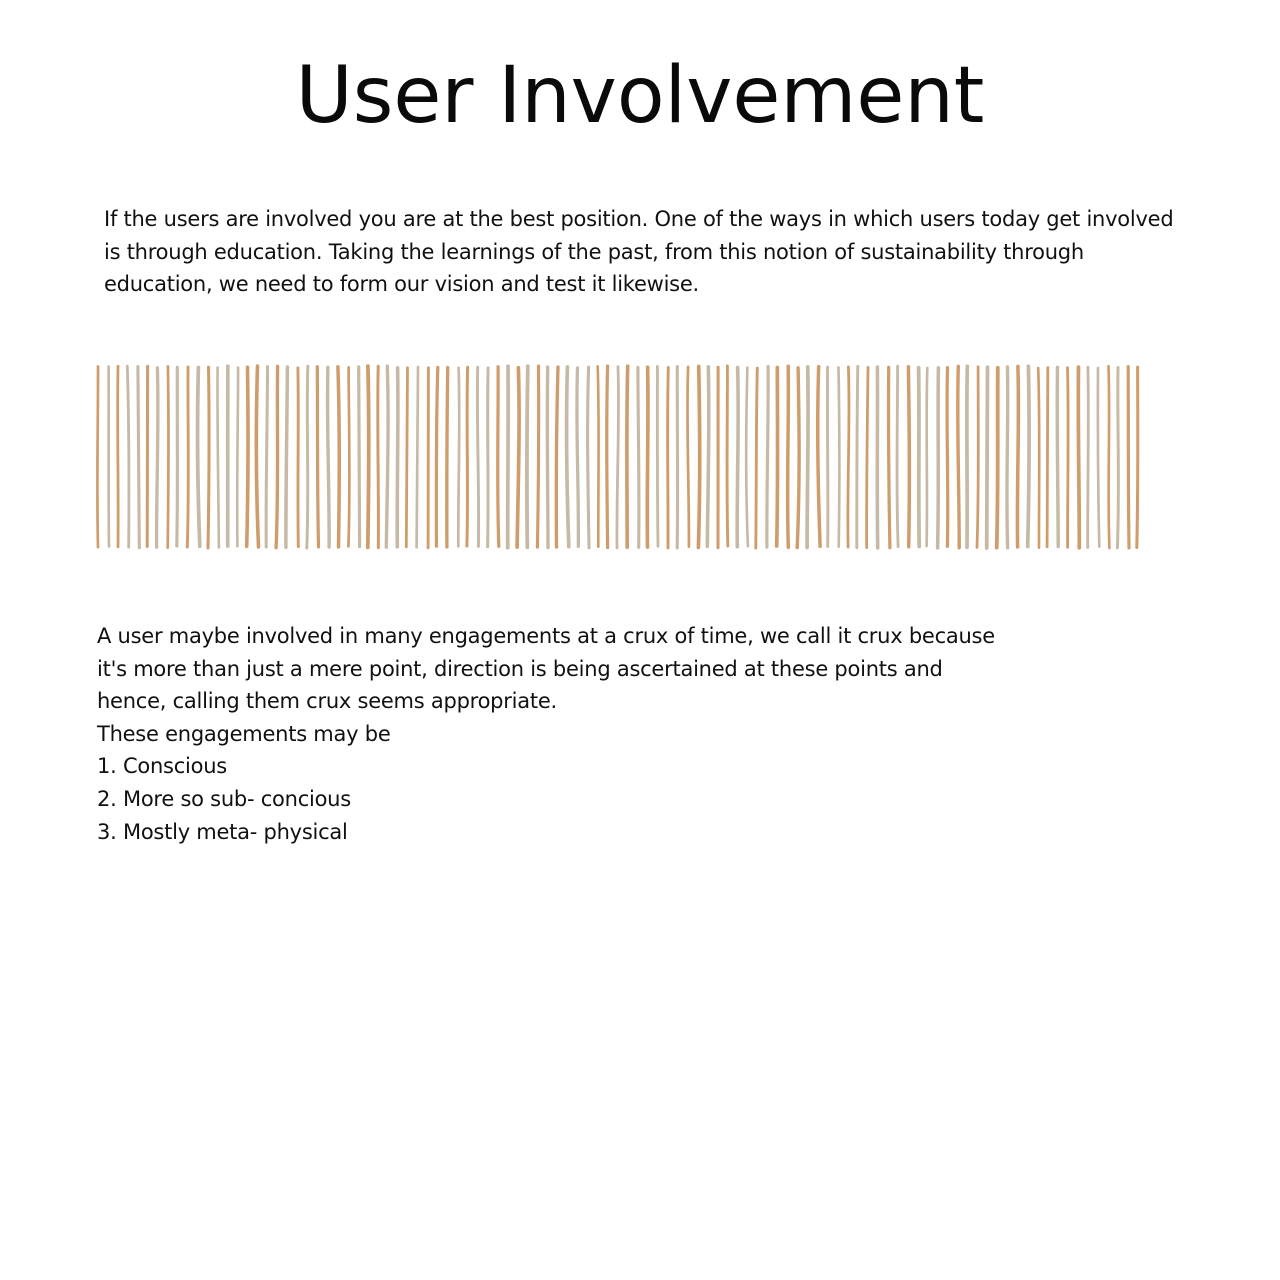 This screenshot has height=1280, width=1280. Describe the element at coordinates (640, 96) in the screenshot. I see `page-title: User Involvement` at that location.